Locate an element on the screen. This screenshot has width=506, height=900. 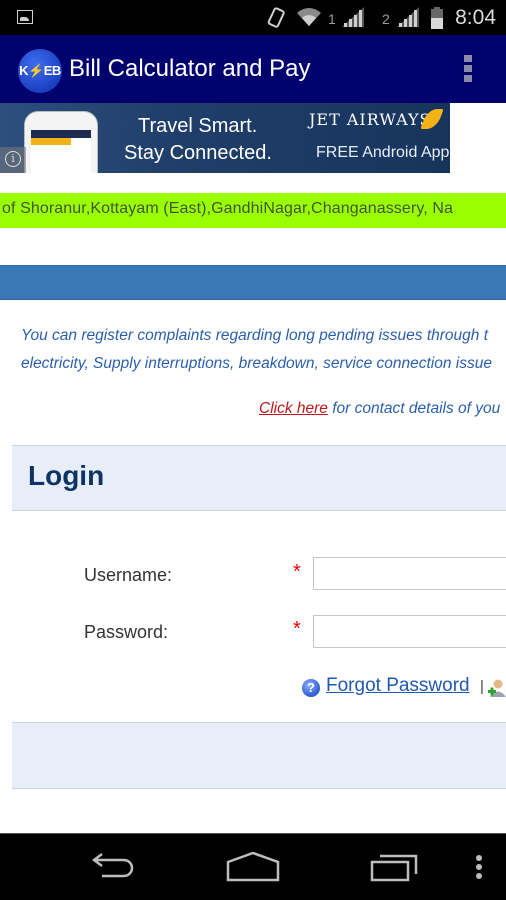
login-heading: Login is located at coordinates (66, 475).